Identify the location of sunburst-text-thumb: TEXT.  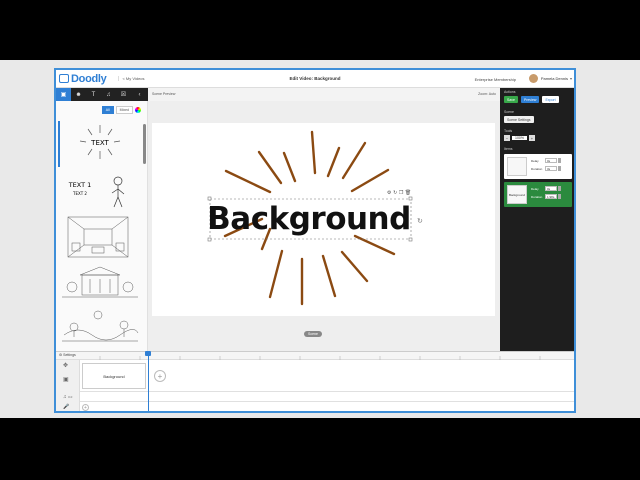
(100, 142).